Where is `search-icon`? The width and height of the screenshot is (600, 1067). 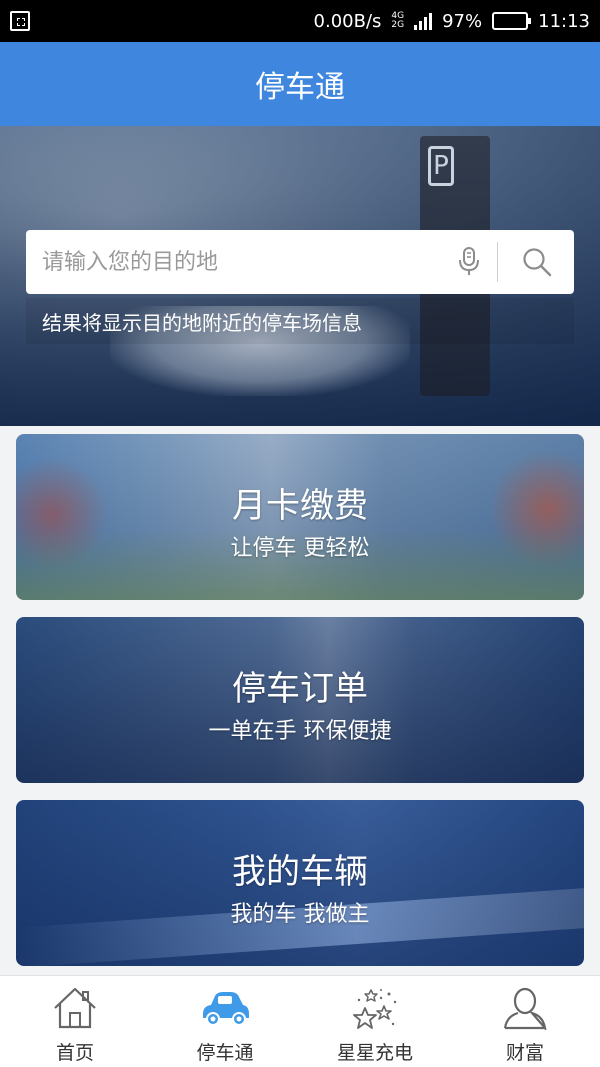 search-icon is located at coordinates (537, 262).